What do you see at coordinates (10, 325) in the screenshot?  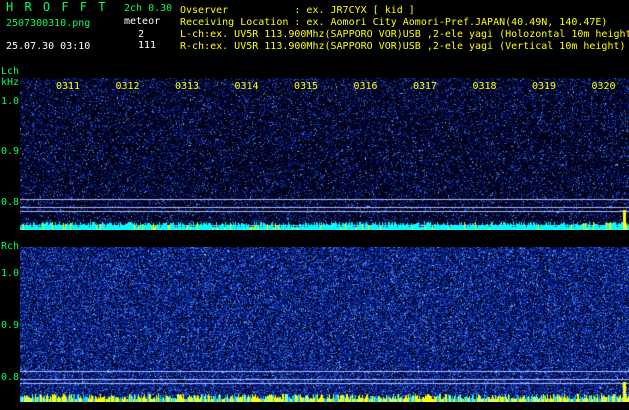 I see `rch-ytick-0.9: 0.9` at bounding box center [10, 325].